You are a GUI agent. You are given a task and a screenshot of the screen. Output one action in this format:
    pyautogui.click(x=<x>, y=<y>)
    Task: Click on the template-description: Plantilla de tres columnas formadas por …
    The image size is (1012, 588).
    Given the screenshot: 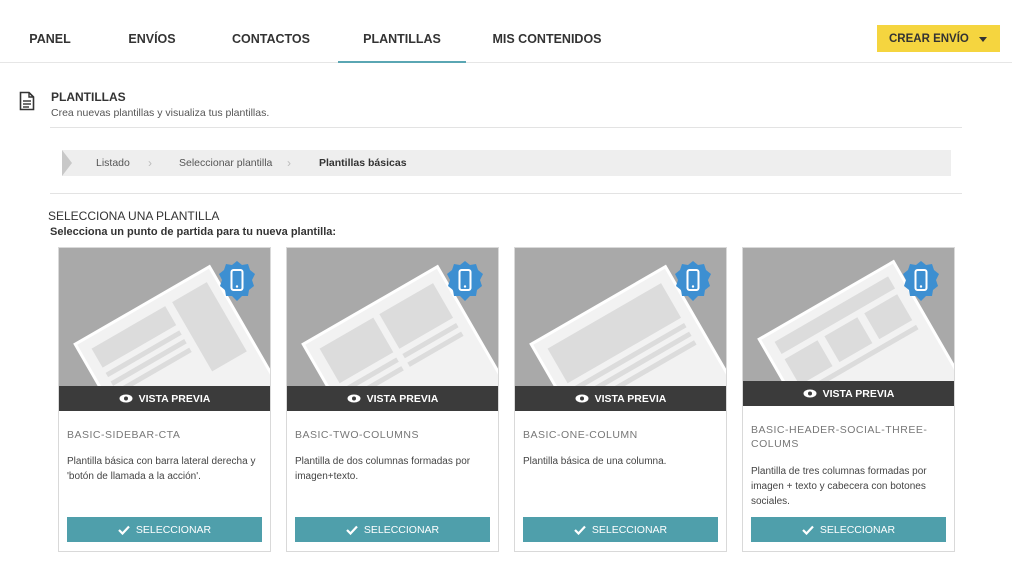 What is the action you would take?
    pyautogui.click(x=839, y=486)
    